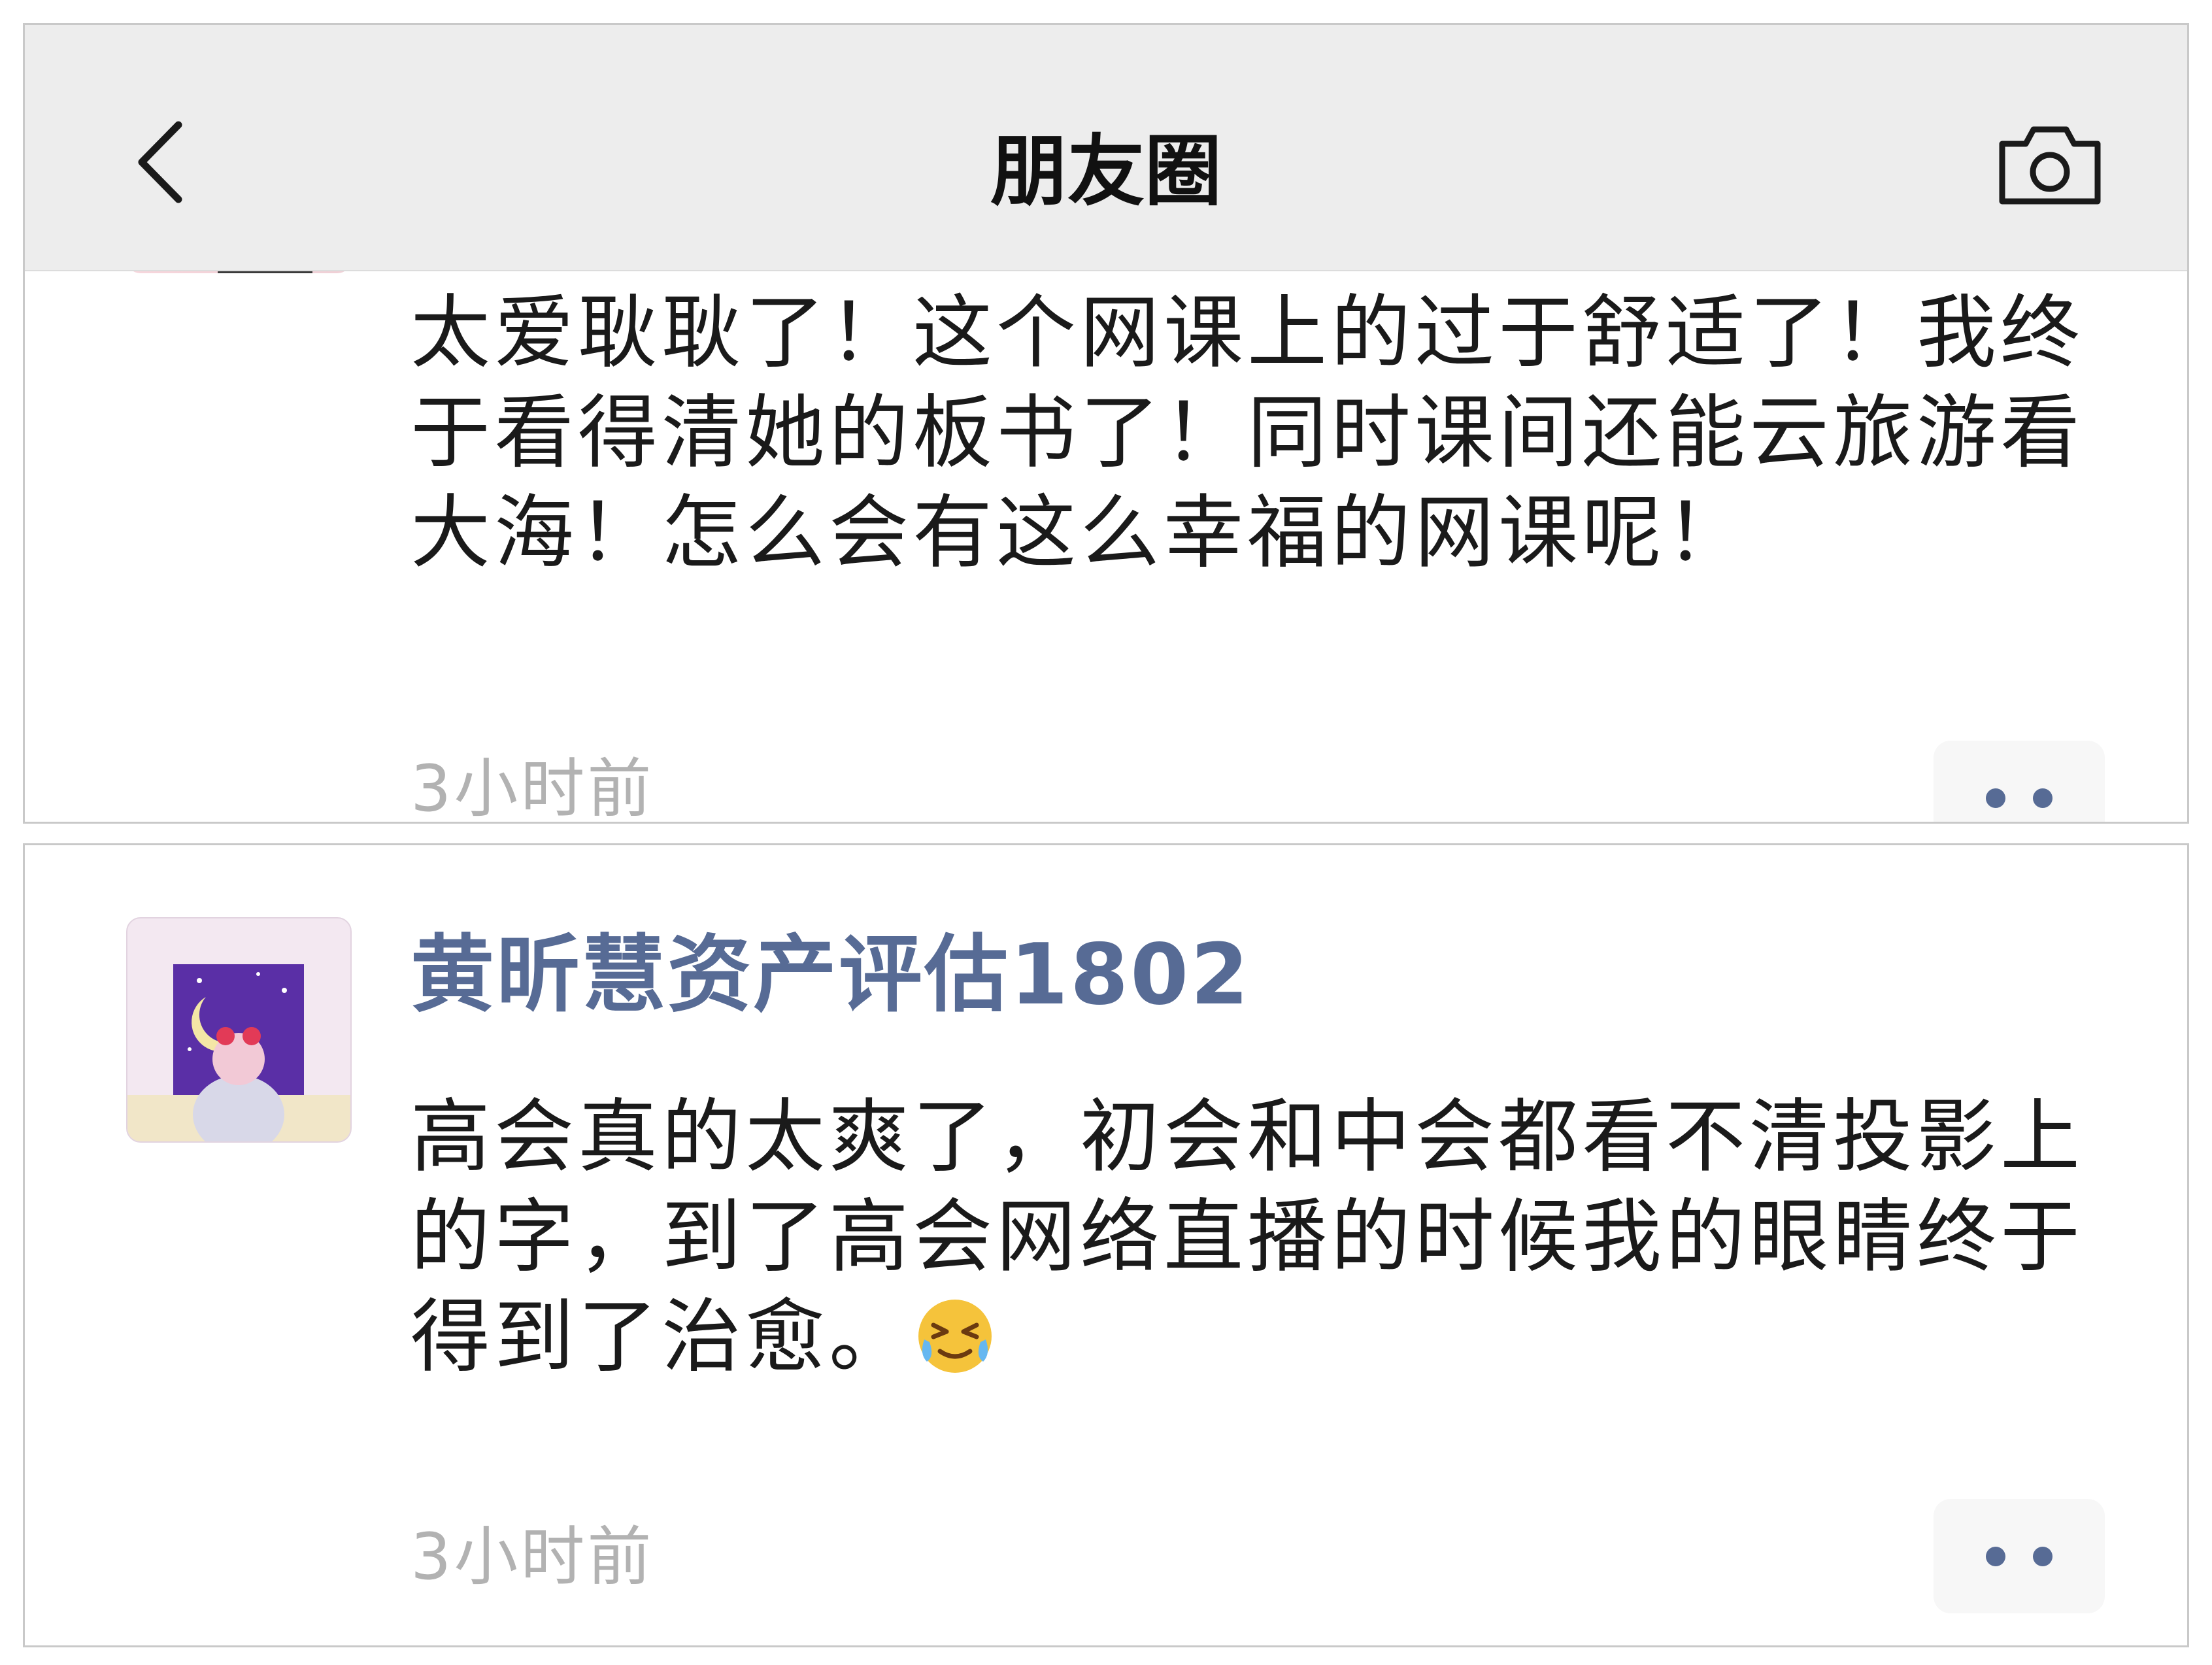 The height and width of the screenshot is (1665, 2212). Describe the element at coordinates (1106, 171) in the screenshot. I see `page-title: 朋友圈` at that location.